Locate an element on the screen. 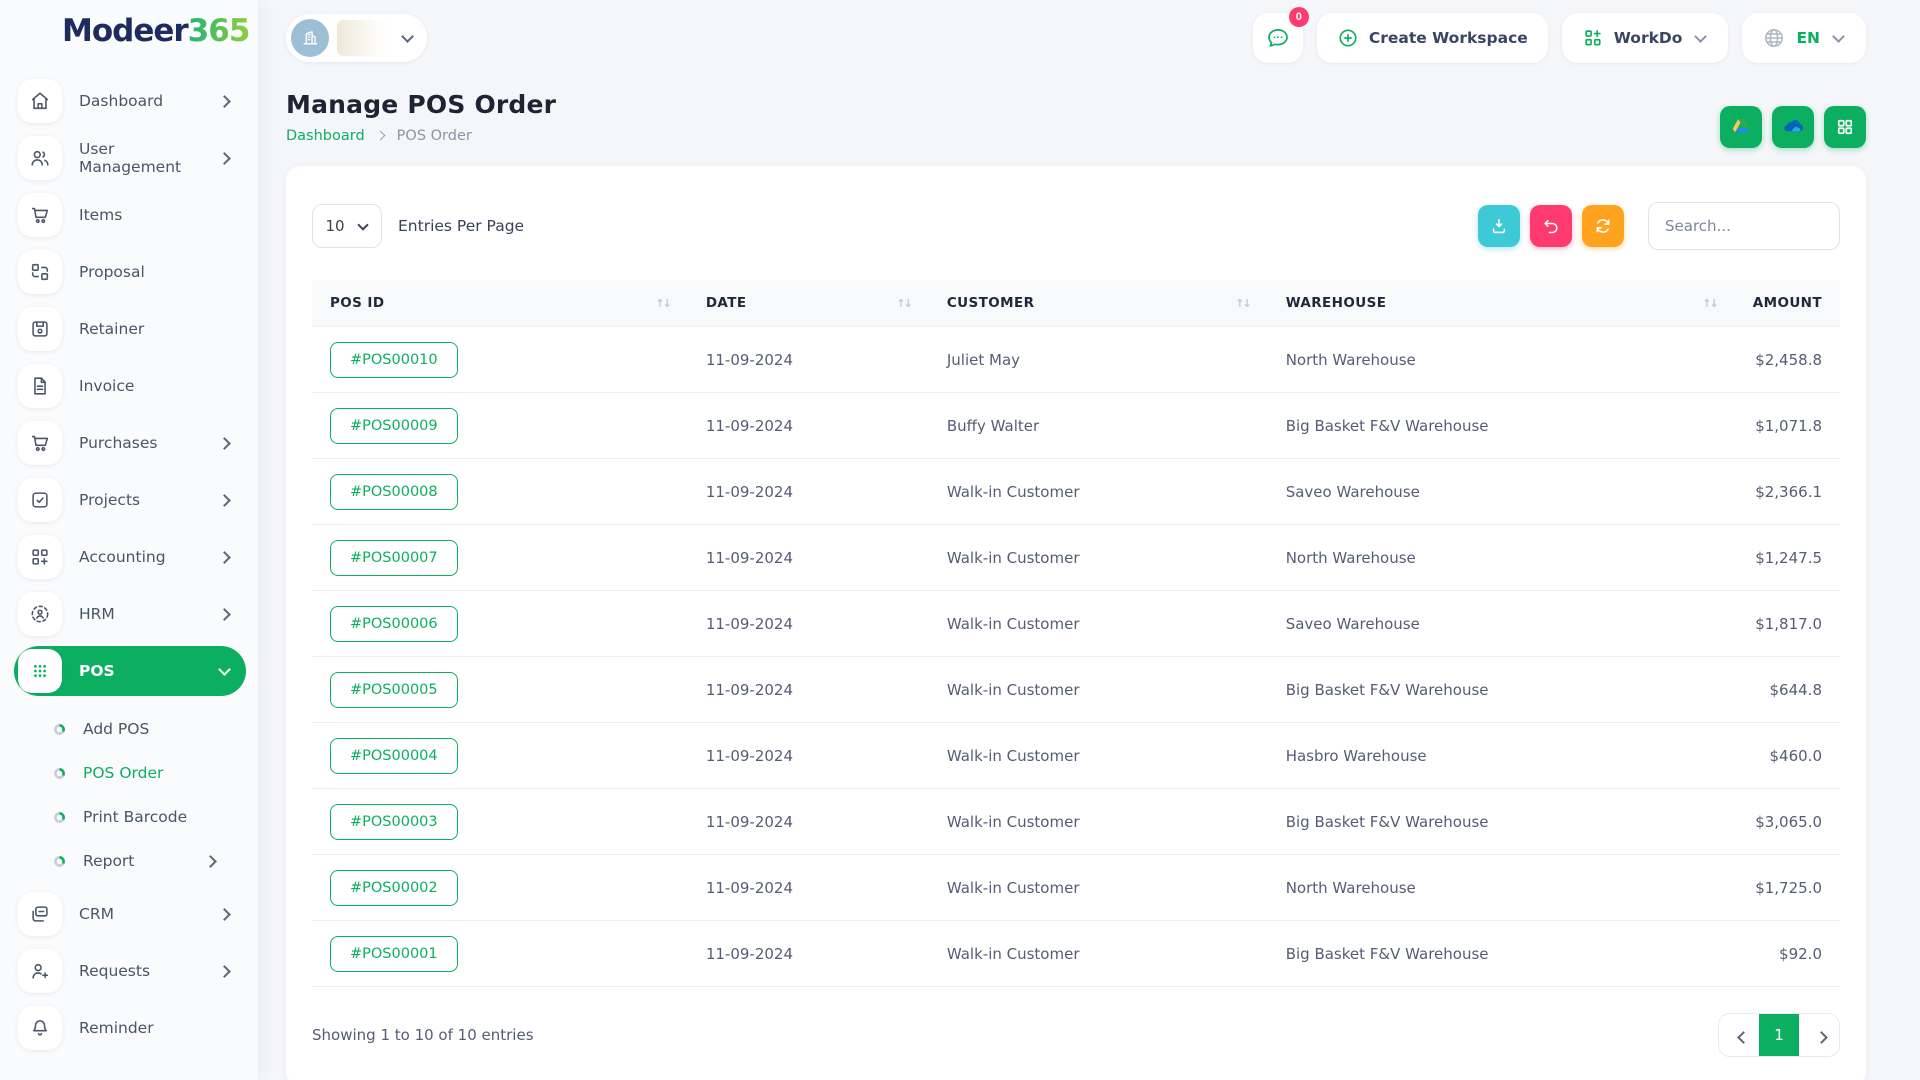 The image size is (1920, 1080). sidebar-item-pos: POS is located at coordinates (130, 671).